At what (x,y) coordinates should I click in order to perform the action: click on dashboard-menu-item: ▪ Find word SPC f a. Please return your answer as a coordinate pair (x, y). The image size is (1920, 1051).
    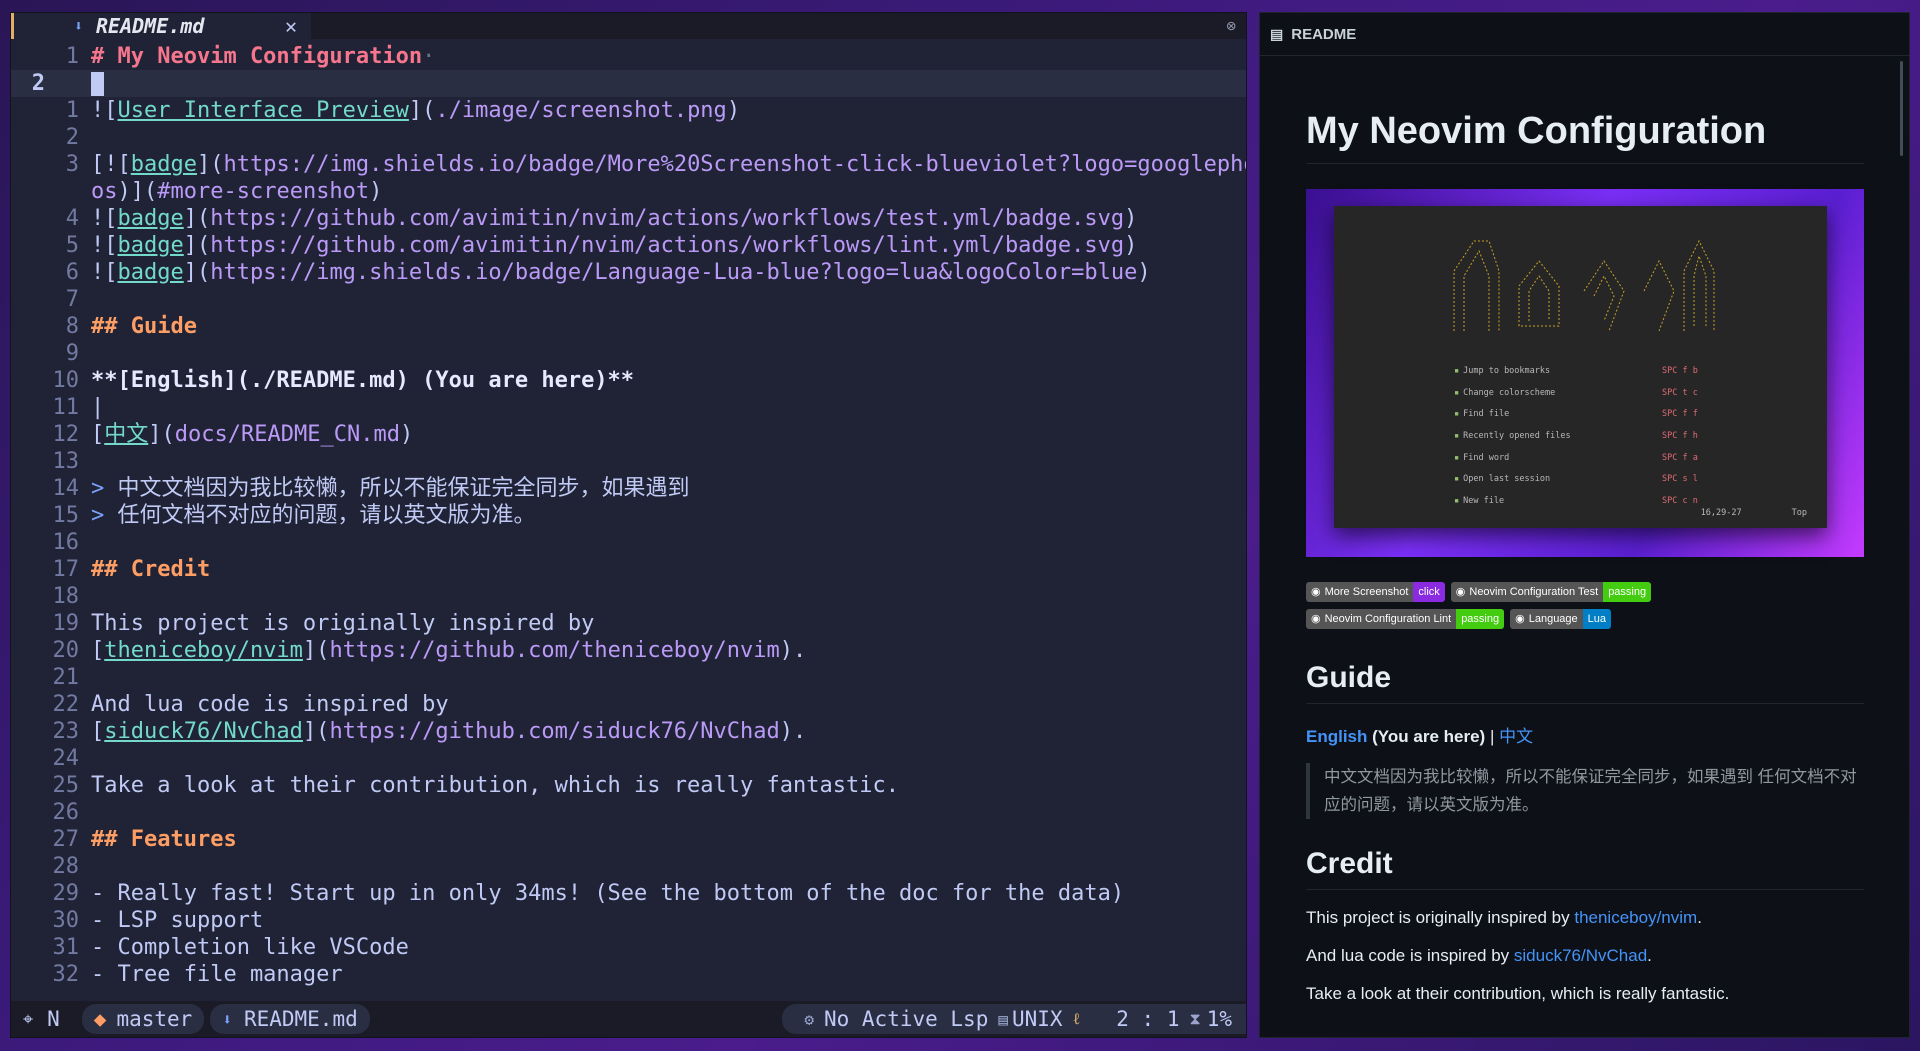
    Looking at the image, I should click on (1624, 464).